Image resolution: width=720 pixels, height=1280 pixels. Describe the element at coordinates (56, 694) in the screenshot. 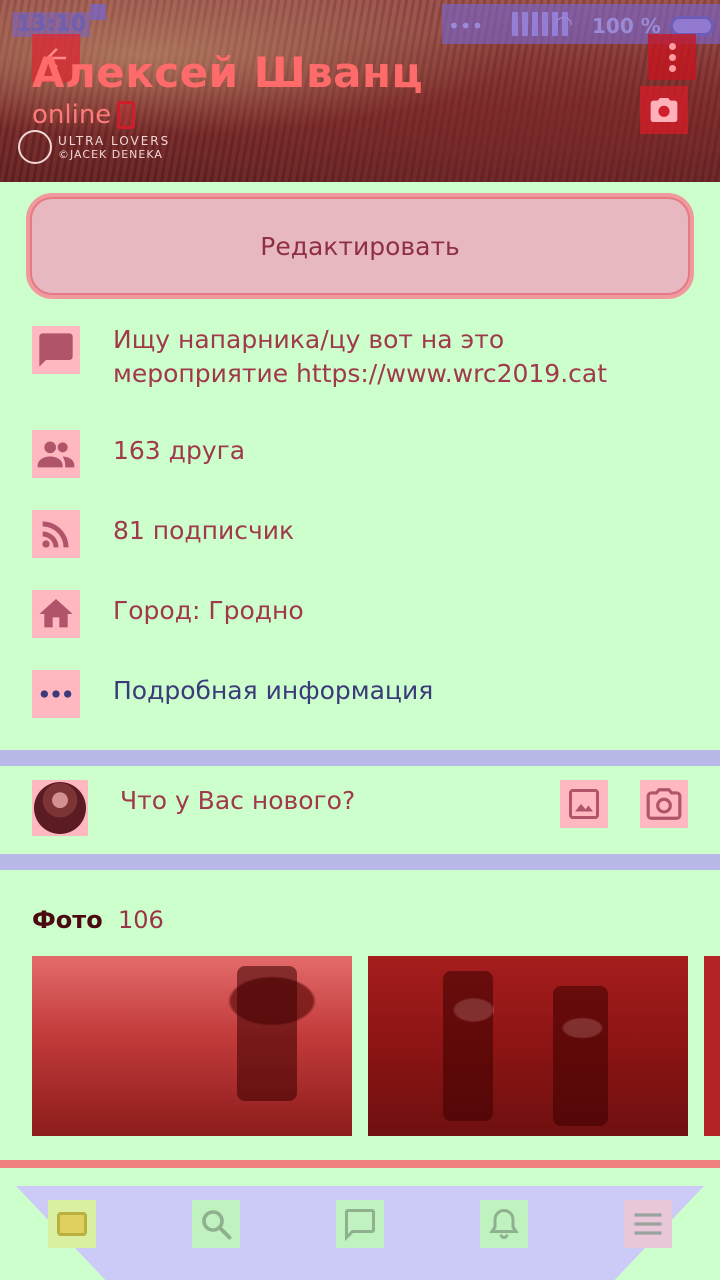

I see `more-horizontal-icon` at that location.